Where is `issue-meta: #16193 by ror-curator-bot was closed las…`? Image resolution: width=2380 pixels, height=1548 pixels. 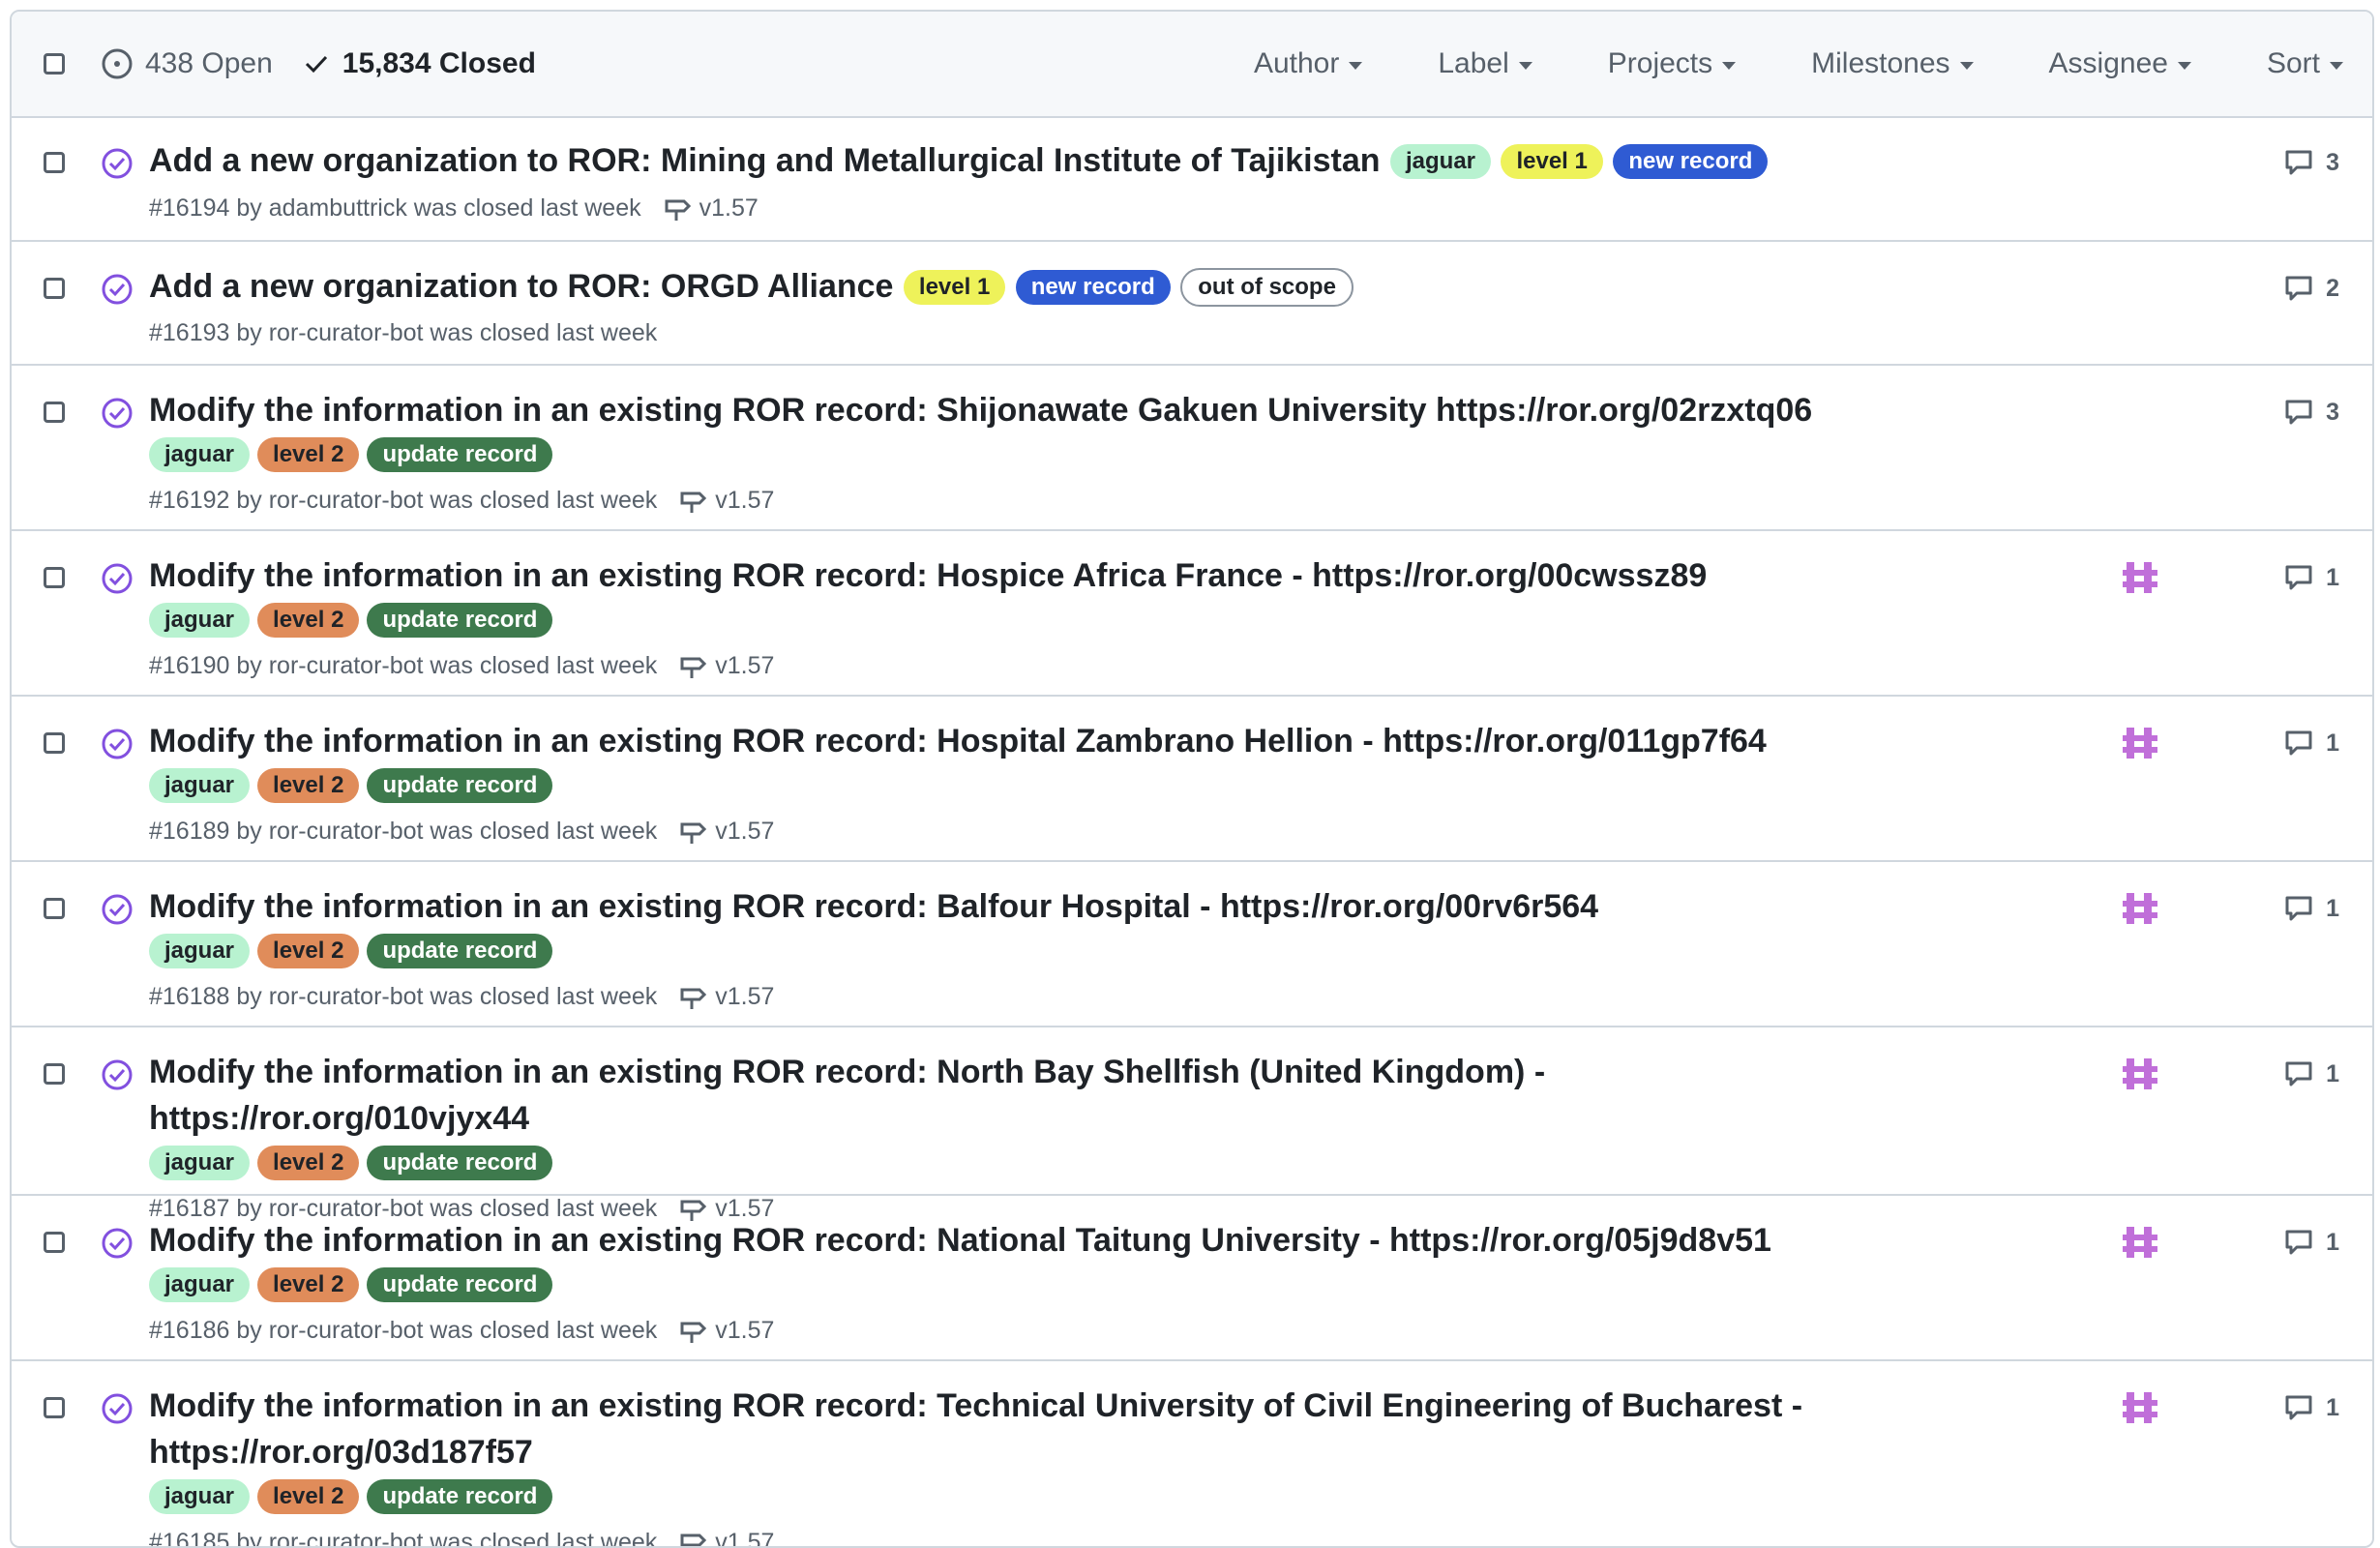
issue-meta: #16193 by ror-curator-bot was closed las… is located at coordinates (1038, 333).